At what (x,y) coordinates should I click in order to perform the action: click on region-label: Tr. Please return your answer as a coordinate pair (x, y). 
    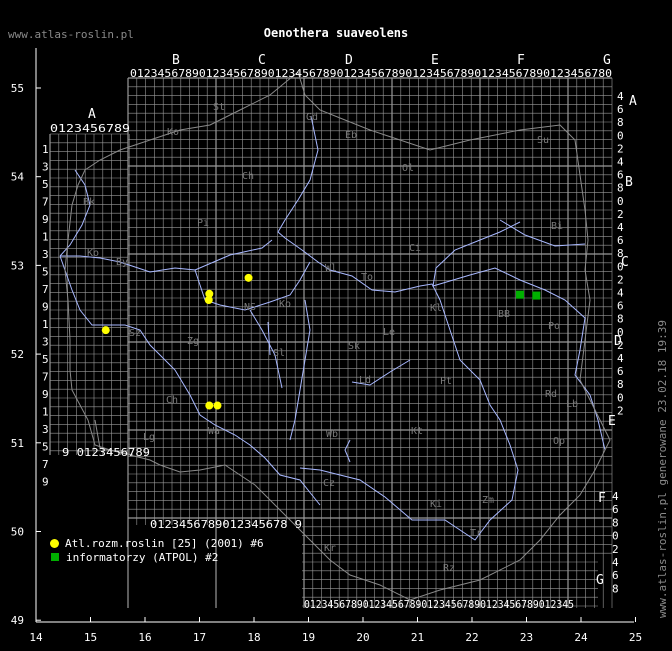
    Looking at the image, I should click on (476, 533).